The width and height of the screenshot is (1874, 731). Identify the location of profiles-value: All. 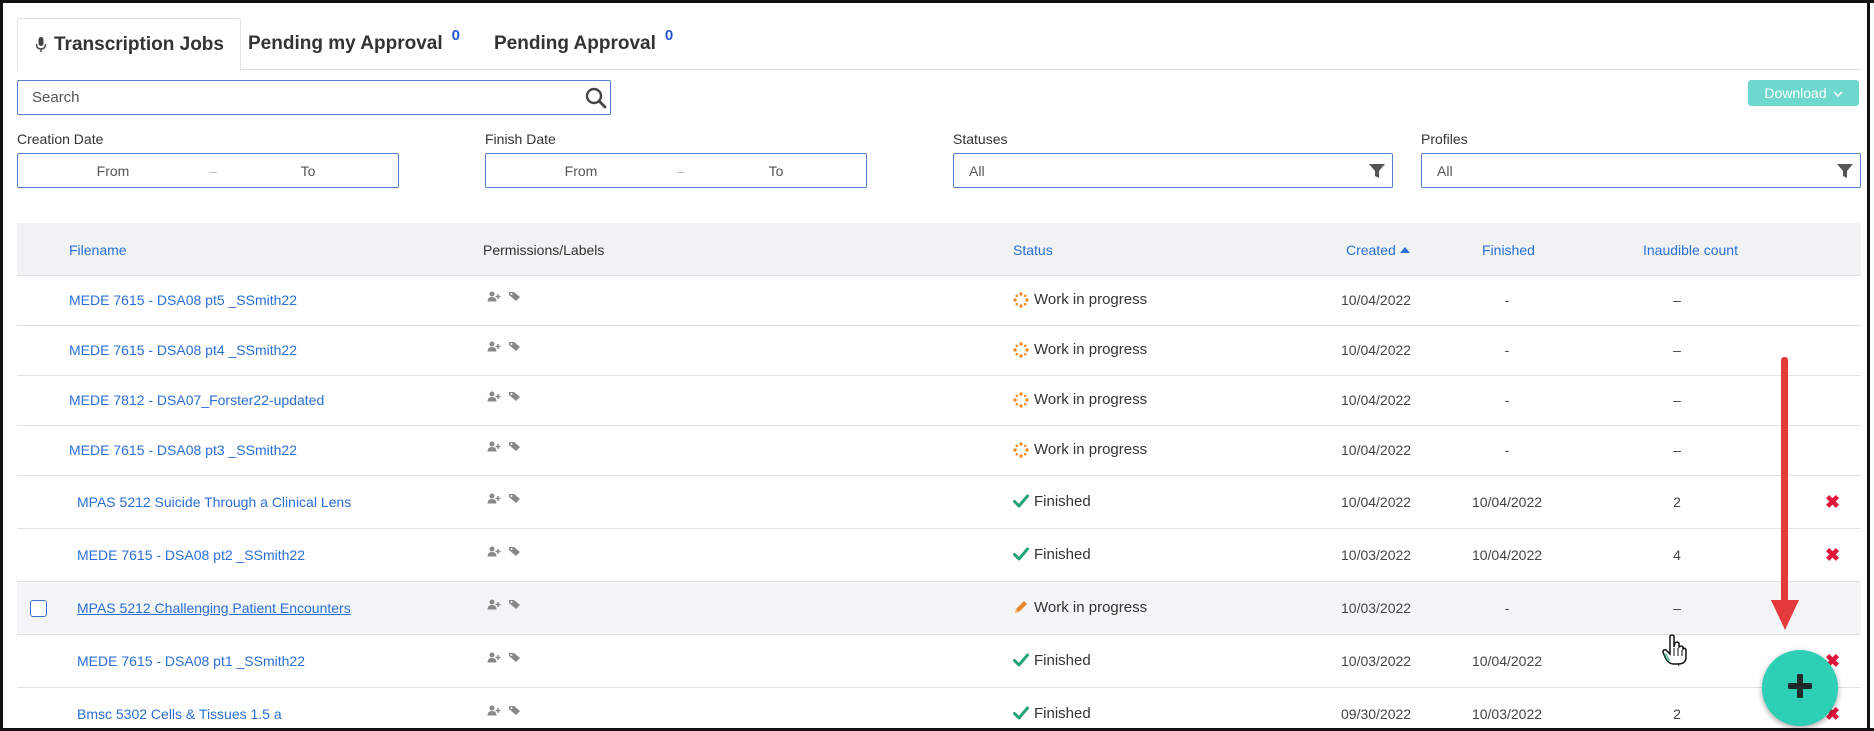
(1445, 170).